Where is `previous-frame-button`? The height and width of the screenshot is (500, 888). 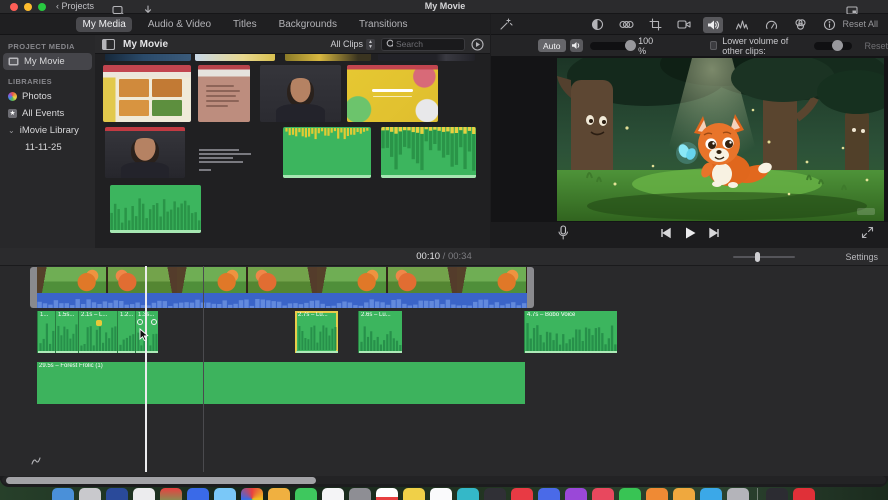
previous-frame-button is located at coordinates (665, 235).